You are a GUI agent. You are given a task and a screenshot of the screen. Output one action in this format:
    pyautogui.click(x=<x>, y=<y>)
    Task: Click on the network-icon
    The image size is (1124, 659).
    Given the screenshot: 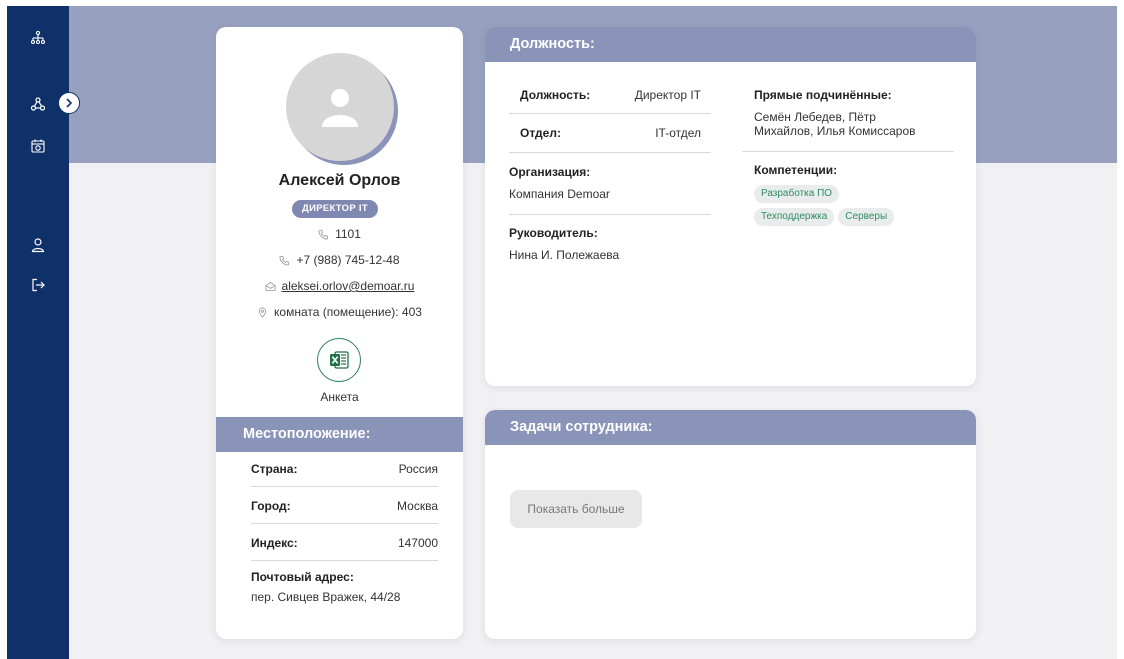 What is the action you would take?
    pyautogui.click(x=38, y=104)
    